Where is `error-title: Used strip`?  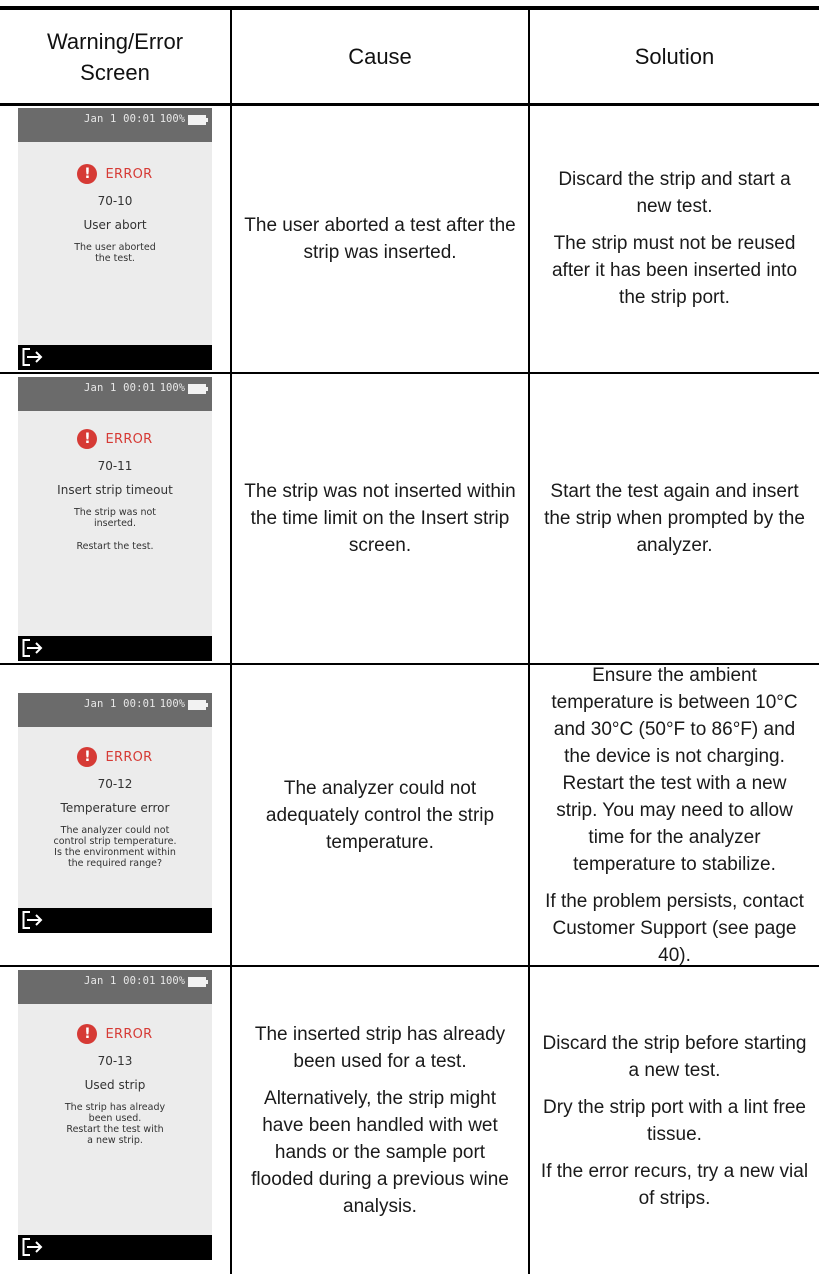
error-title: Used strip is located at coordinates (115, 1085).